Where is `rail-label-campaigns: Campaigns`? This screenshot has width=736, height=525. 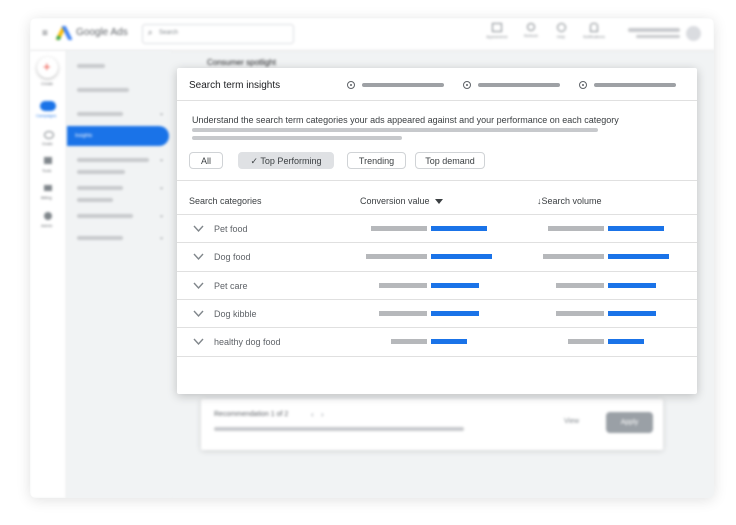 rail-label-campaigns: Campaigns is located at coordinates (46, 115).